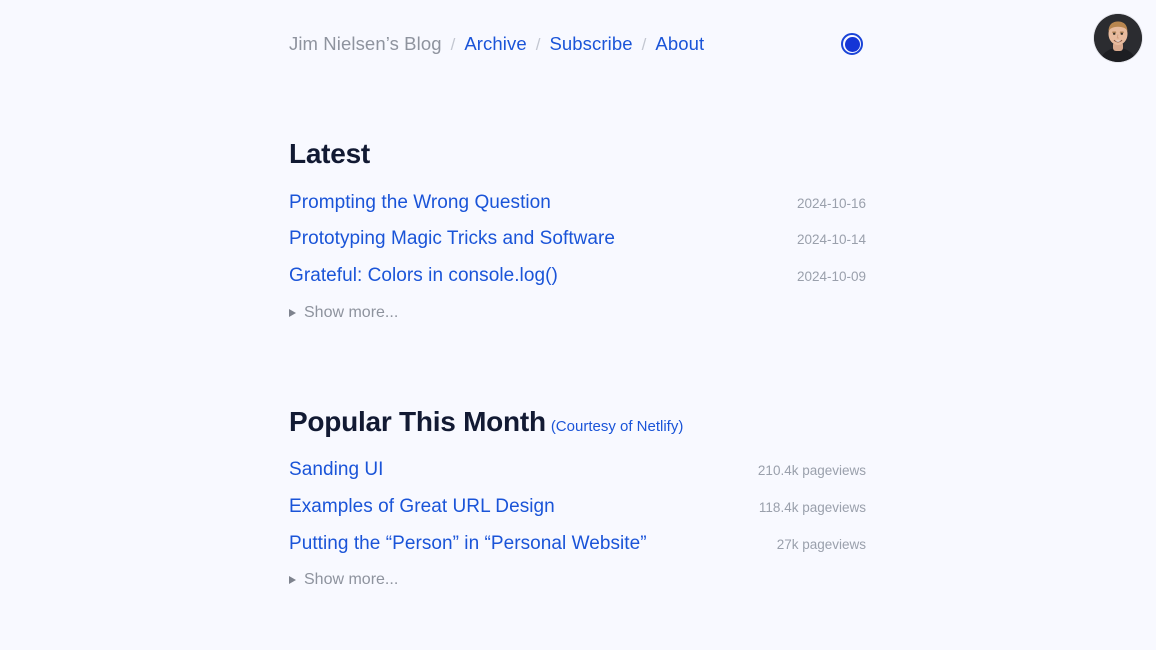 The image size is (1156, 650). I want to click on post-link: Prototyping Magic Tricks and Software, so click(452, 239).